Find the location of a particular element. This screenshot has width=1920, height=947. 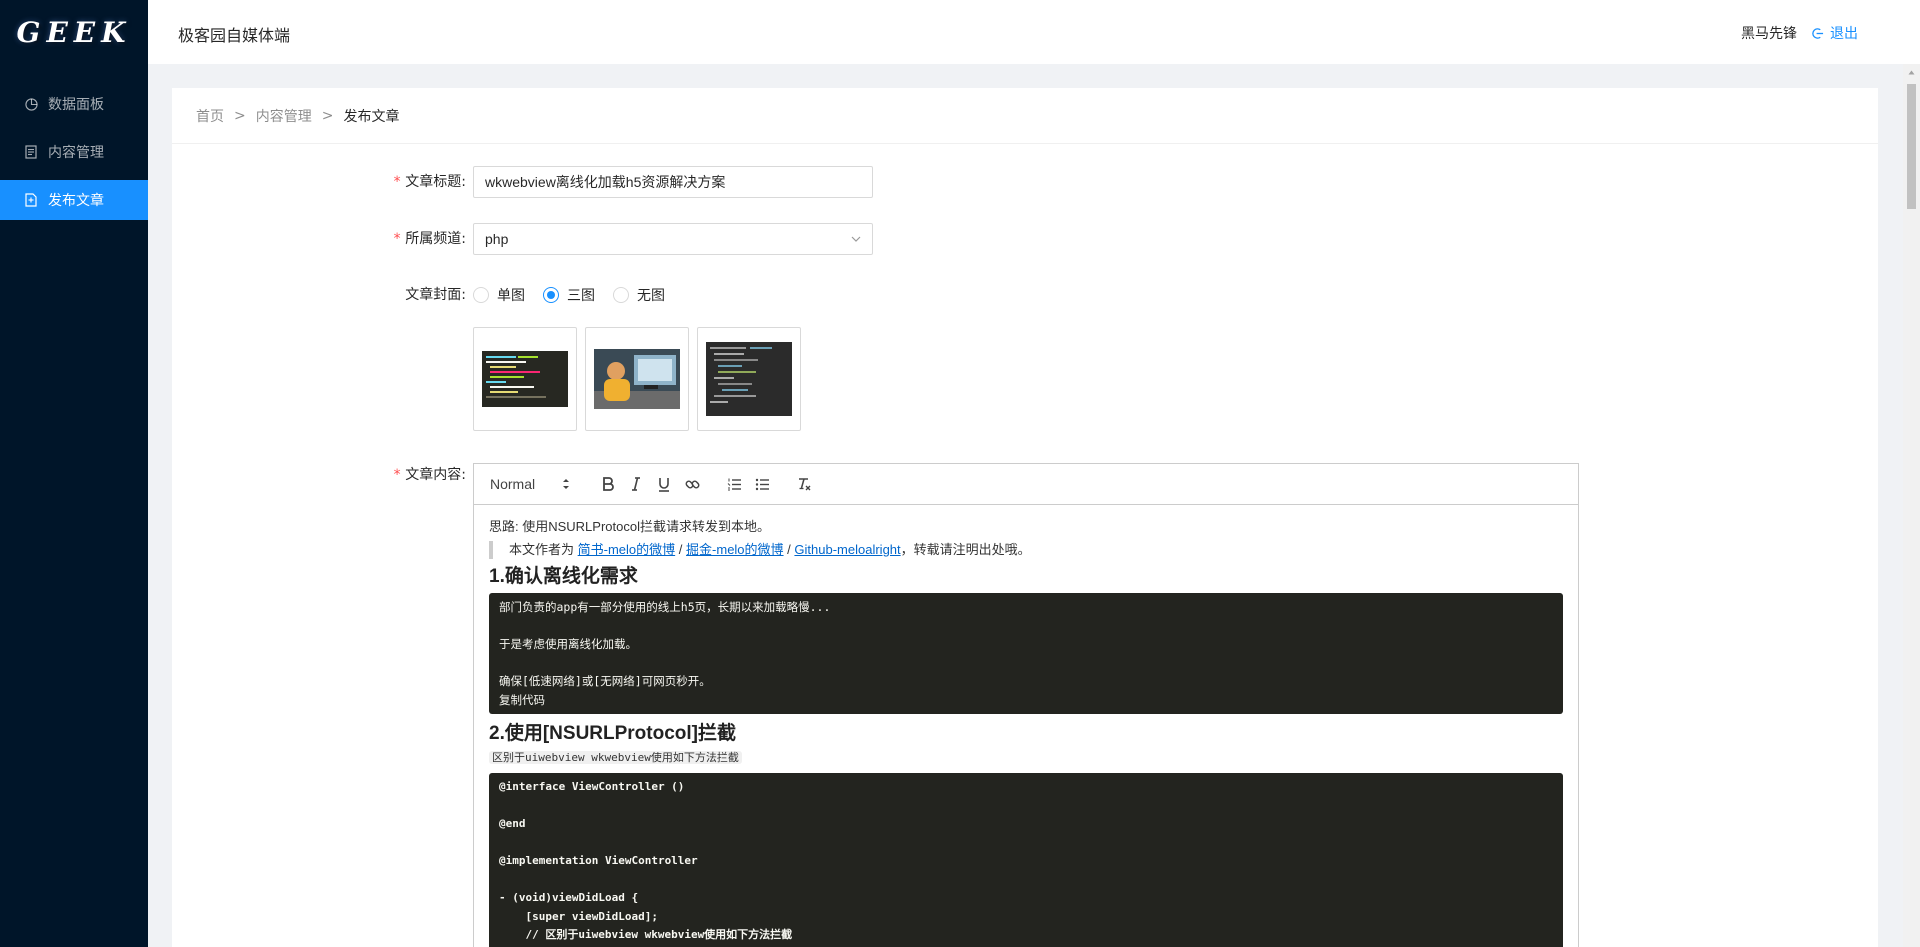

section-heading-2: 2.使用[NSURLProtocol]拦截 is located at coordinates (613, 733).